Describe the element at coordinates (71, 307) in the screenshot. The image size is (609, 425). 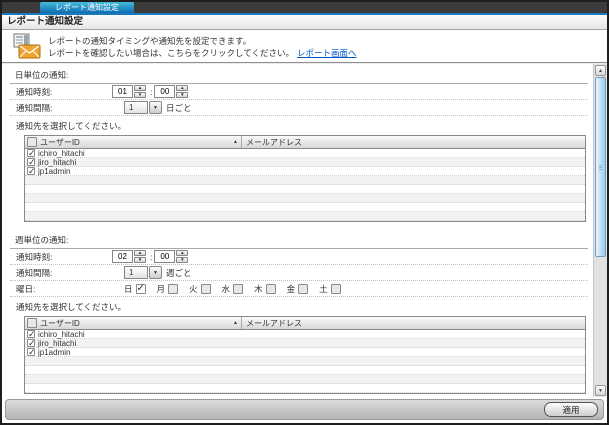
I see `weekly-select-destination-label: 通知先を選択してください。` at that location.